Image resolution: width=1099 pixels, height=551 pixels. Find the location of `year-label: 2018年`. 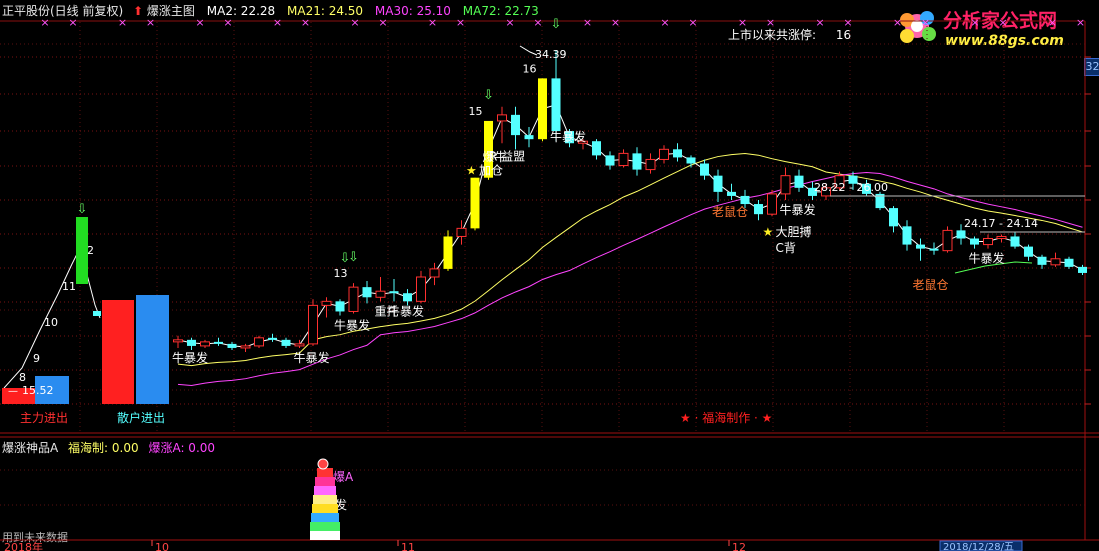

year-label: 2018年 is located at coordinates (23, 545).